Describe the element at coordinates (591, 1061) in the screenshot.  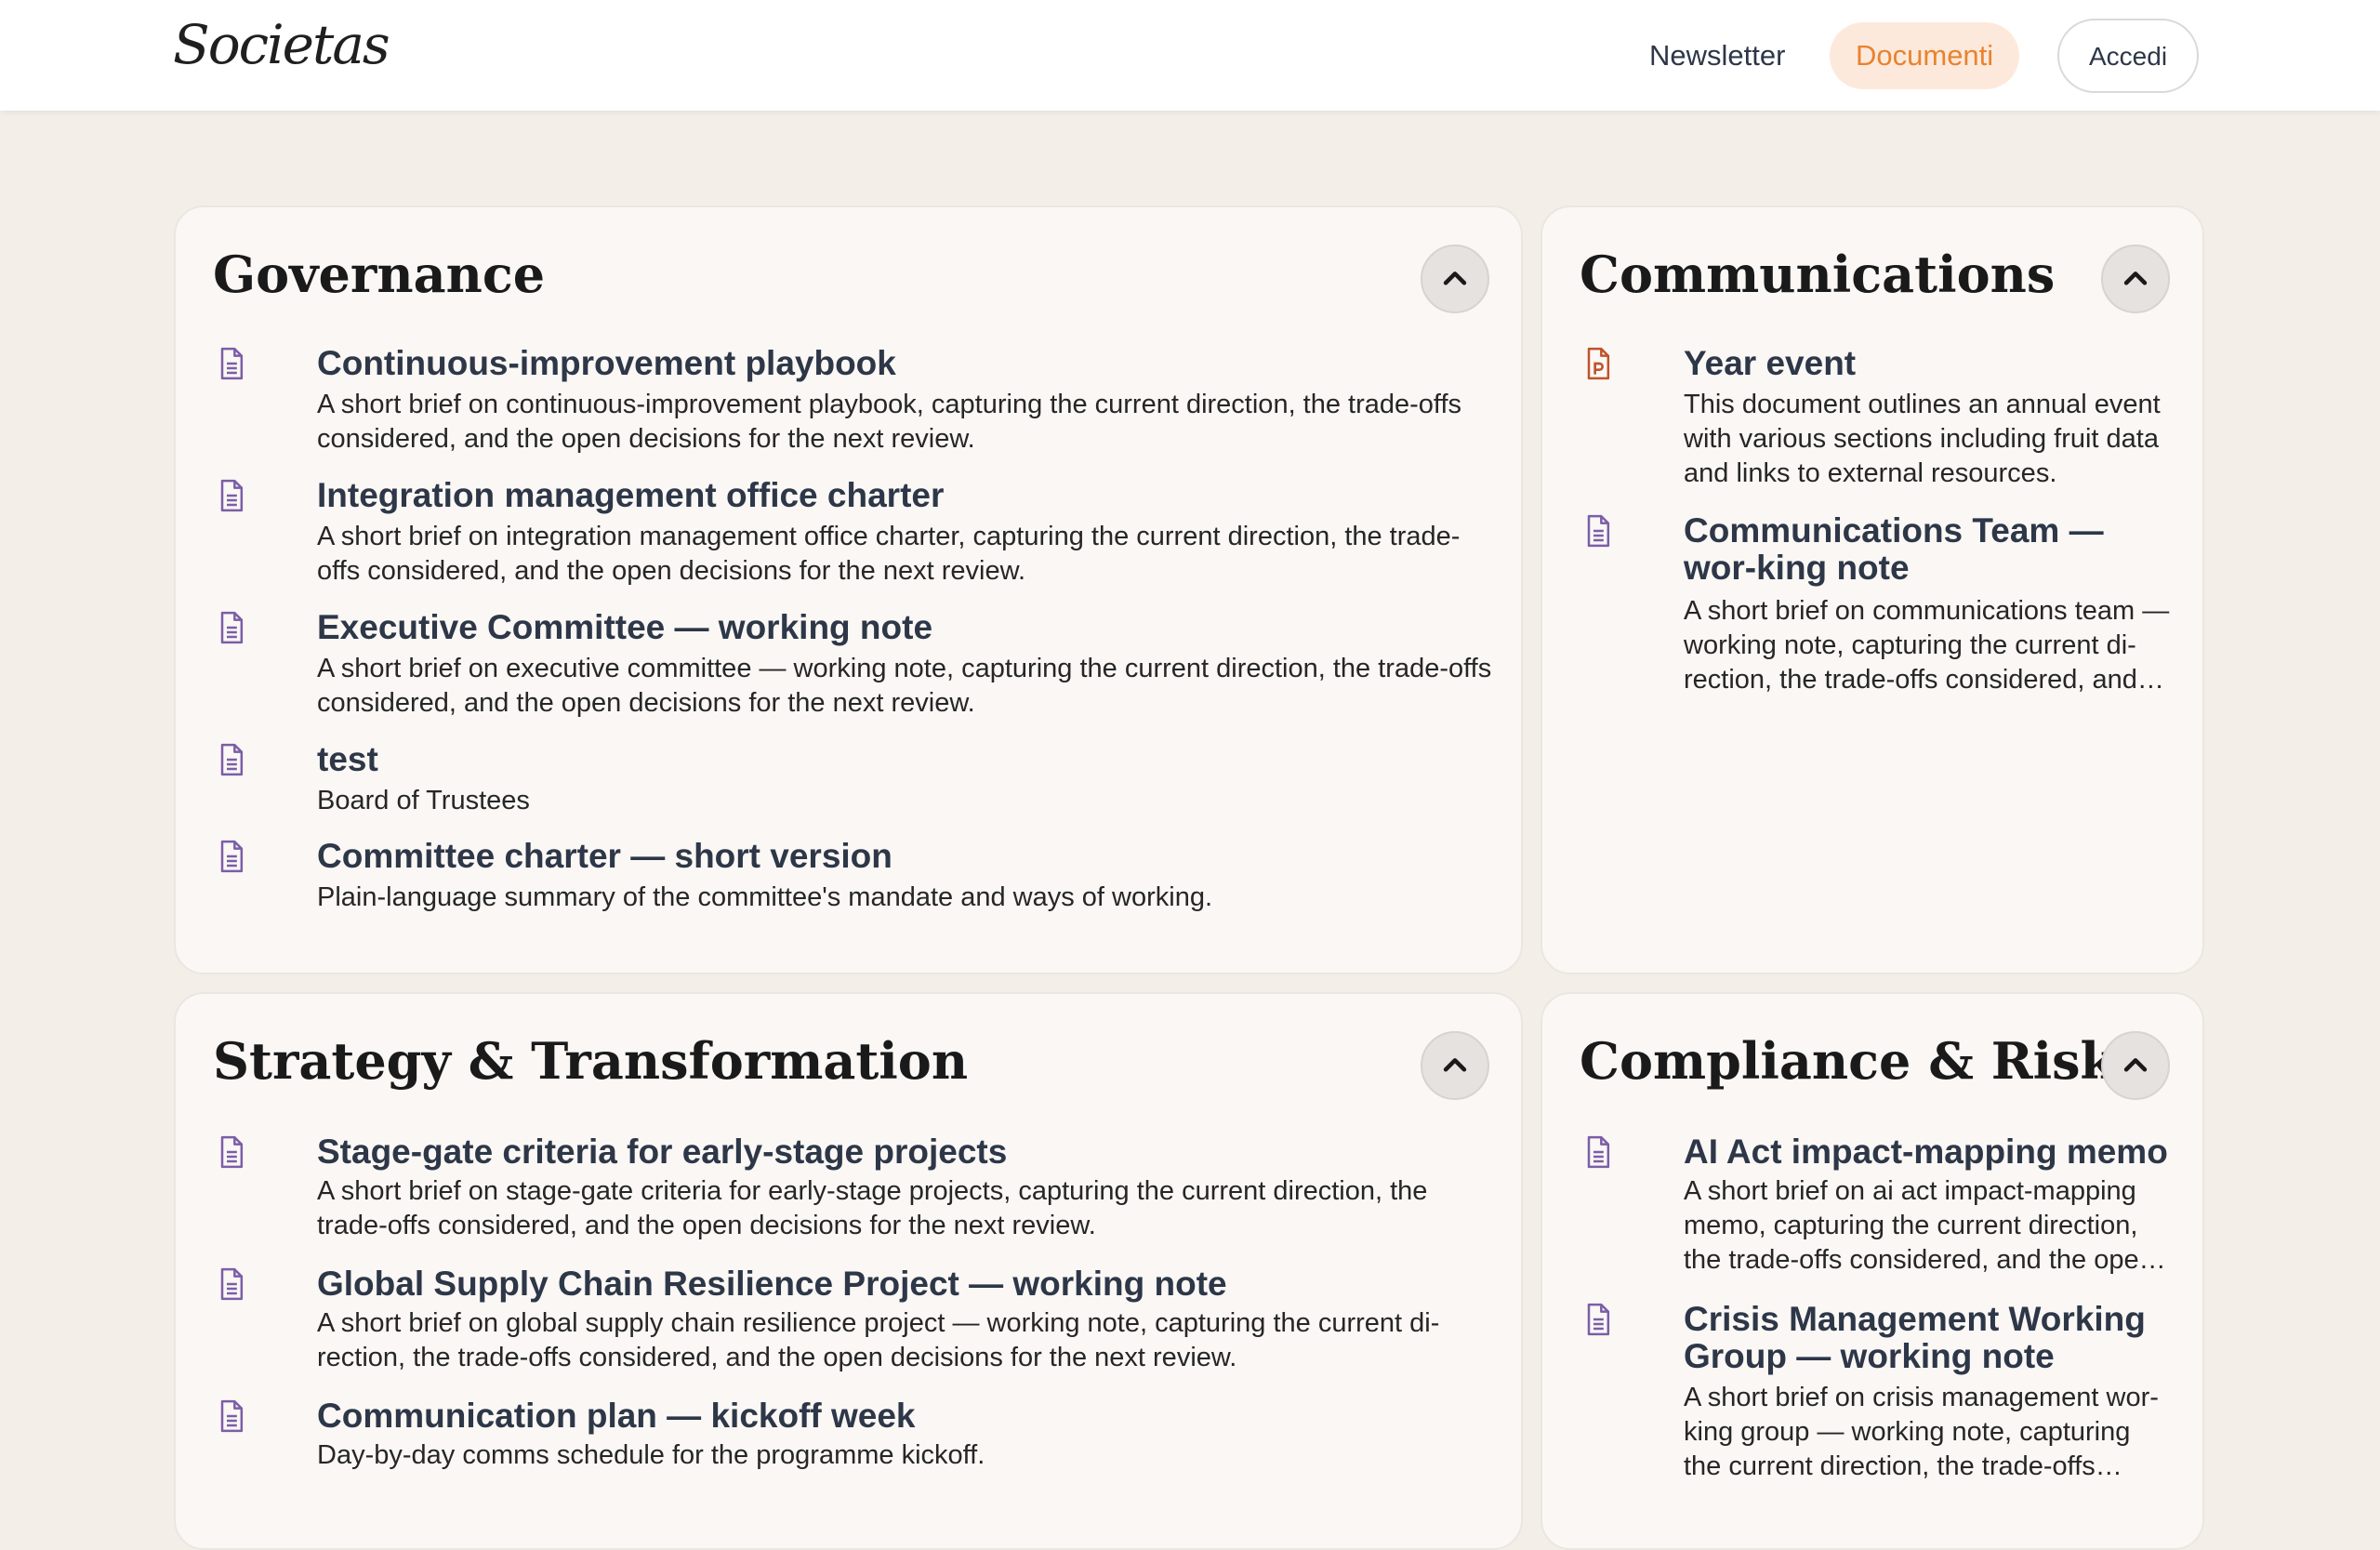
I see `section-title: Strategy & Transformation` at that location.